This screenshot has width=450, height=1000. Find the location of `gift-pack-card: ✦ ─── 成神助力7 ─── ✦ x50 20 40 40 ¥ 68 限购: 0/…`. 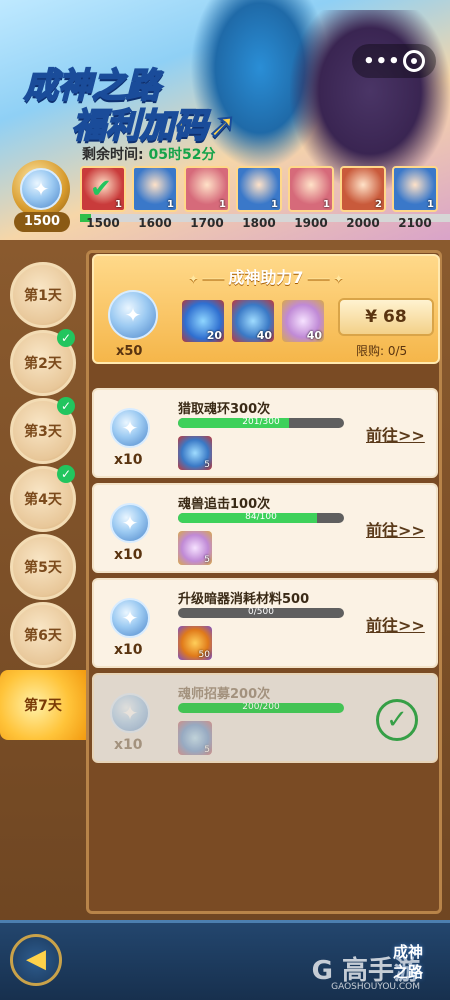

gift-pack-card: ✦ ─── 成神助力7 ─── ✦ x50 20 40 40 ¥ 68 限购: 0/… is located at coordinates (266, 309).